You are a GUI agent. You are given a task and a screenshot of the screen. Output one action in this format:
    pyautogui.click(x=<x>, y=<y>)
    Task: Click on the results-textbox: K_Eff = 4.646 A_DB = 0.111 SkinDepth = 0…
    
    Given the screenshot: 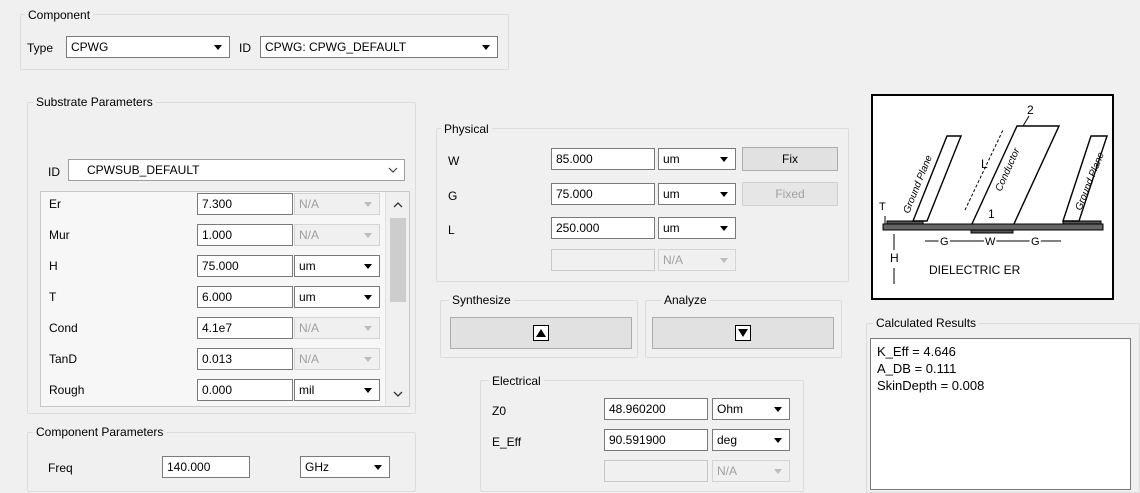 What is the action you would take?
    pyautogui.click(x=1000, y=414)
    